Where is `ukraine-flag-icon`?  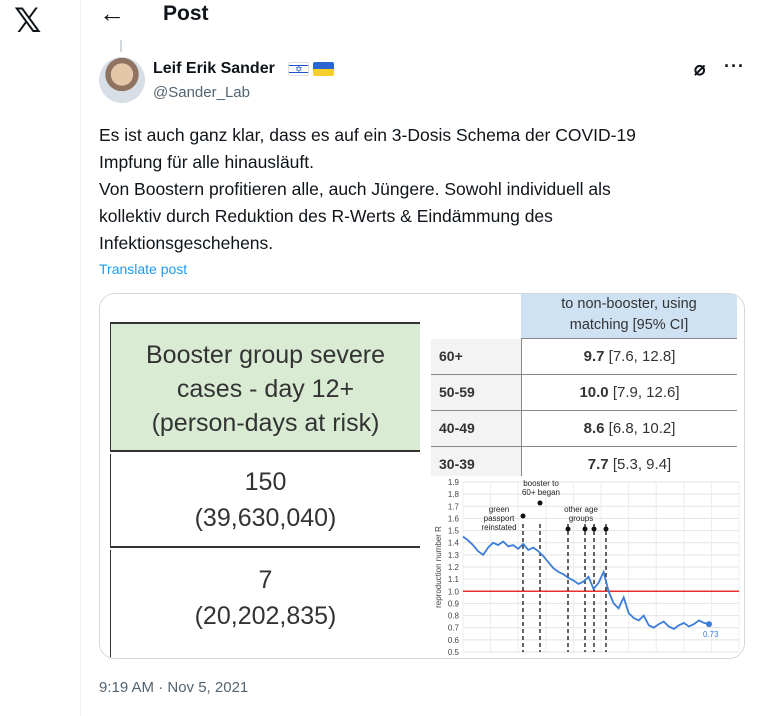 ukraine-flag-icon is located at coordinates (323, 69).